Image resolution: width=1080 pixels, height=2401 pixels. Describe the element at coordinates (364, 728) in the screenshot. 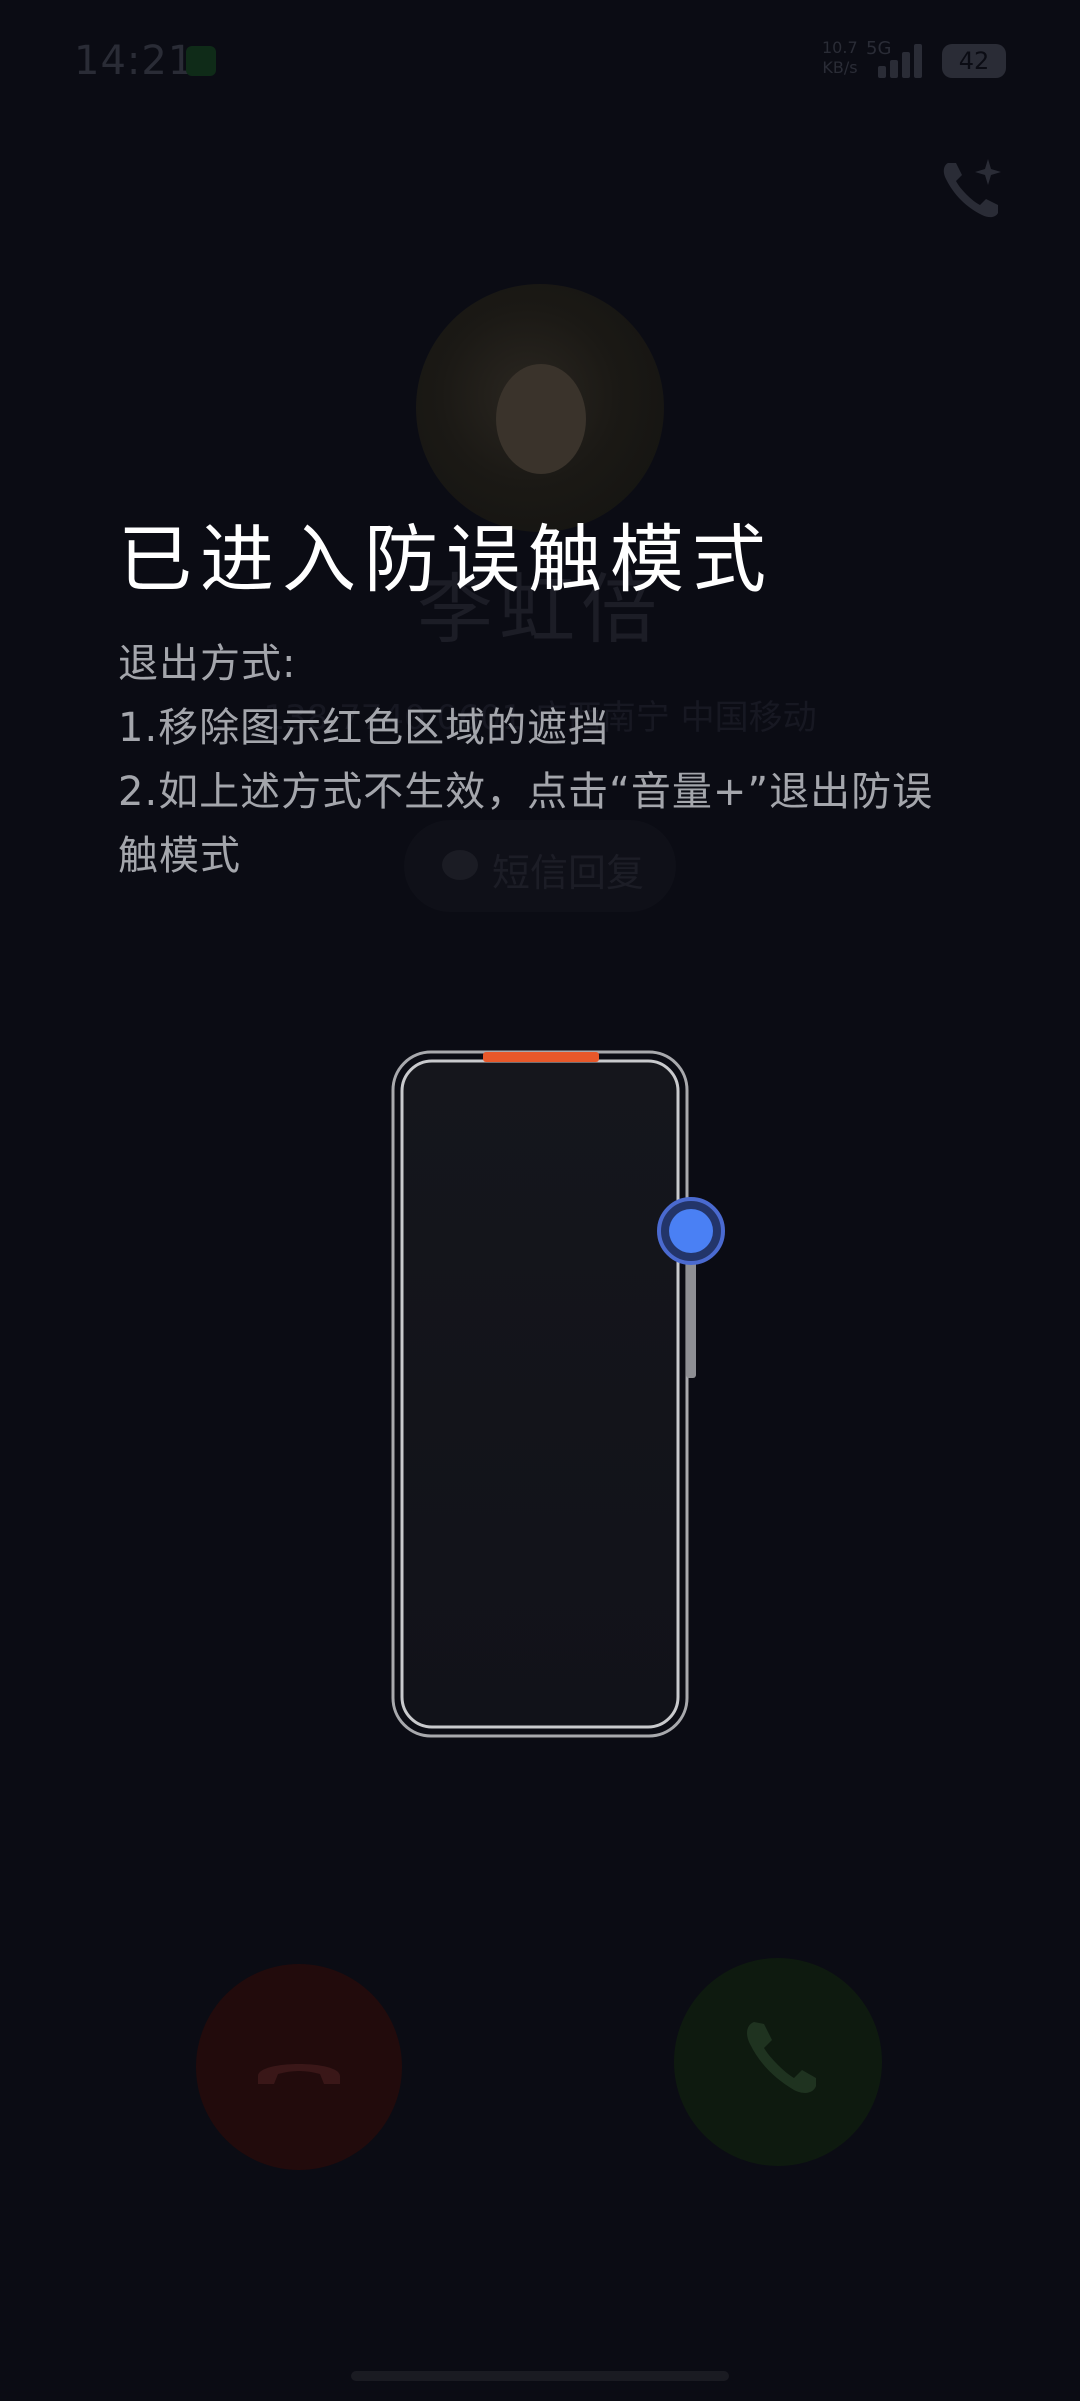

I see `instruction-step-1: 1.移除图示红色区域的遮挡` at that location.